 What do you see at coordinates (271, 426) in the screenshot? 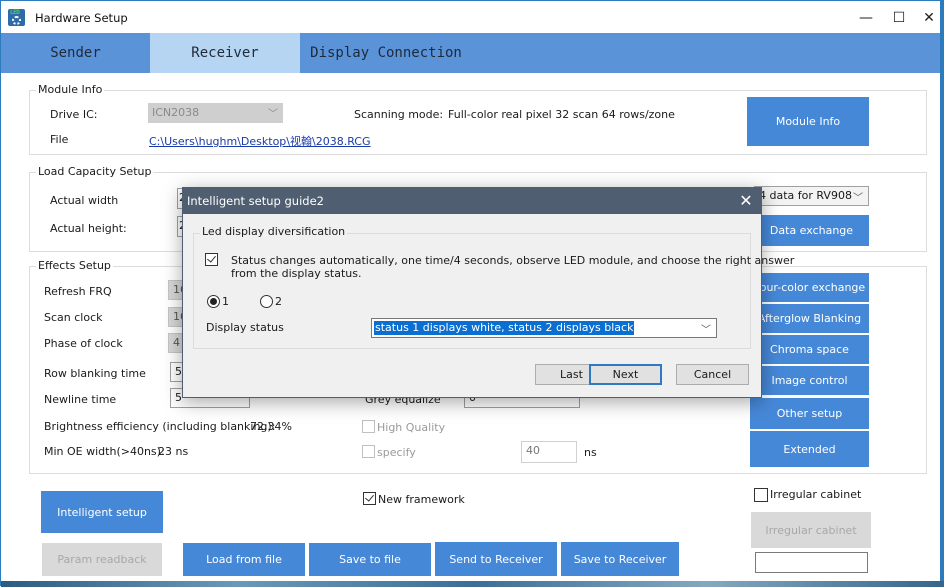
I see `brightness-efficiency-value: 72.34%` at bounding box center [271, 426].